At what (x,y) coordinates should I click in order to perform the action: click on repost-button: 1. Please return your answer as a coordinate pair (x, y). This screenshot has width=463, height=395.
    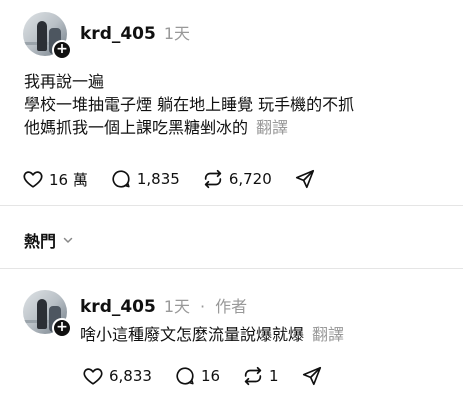
    Looking at the image, I should click on (260, 376).